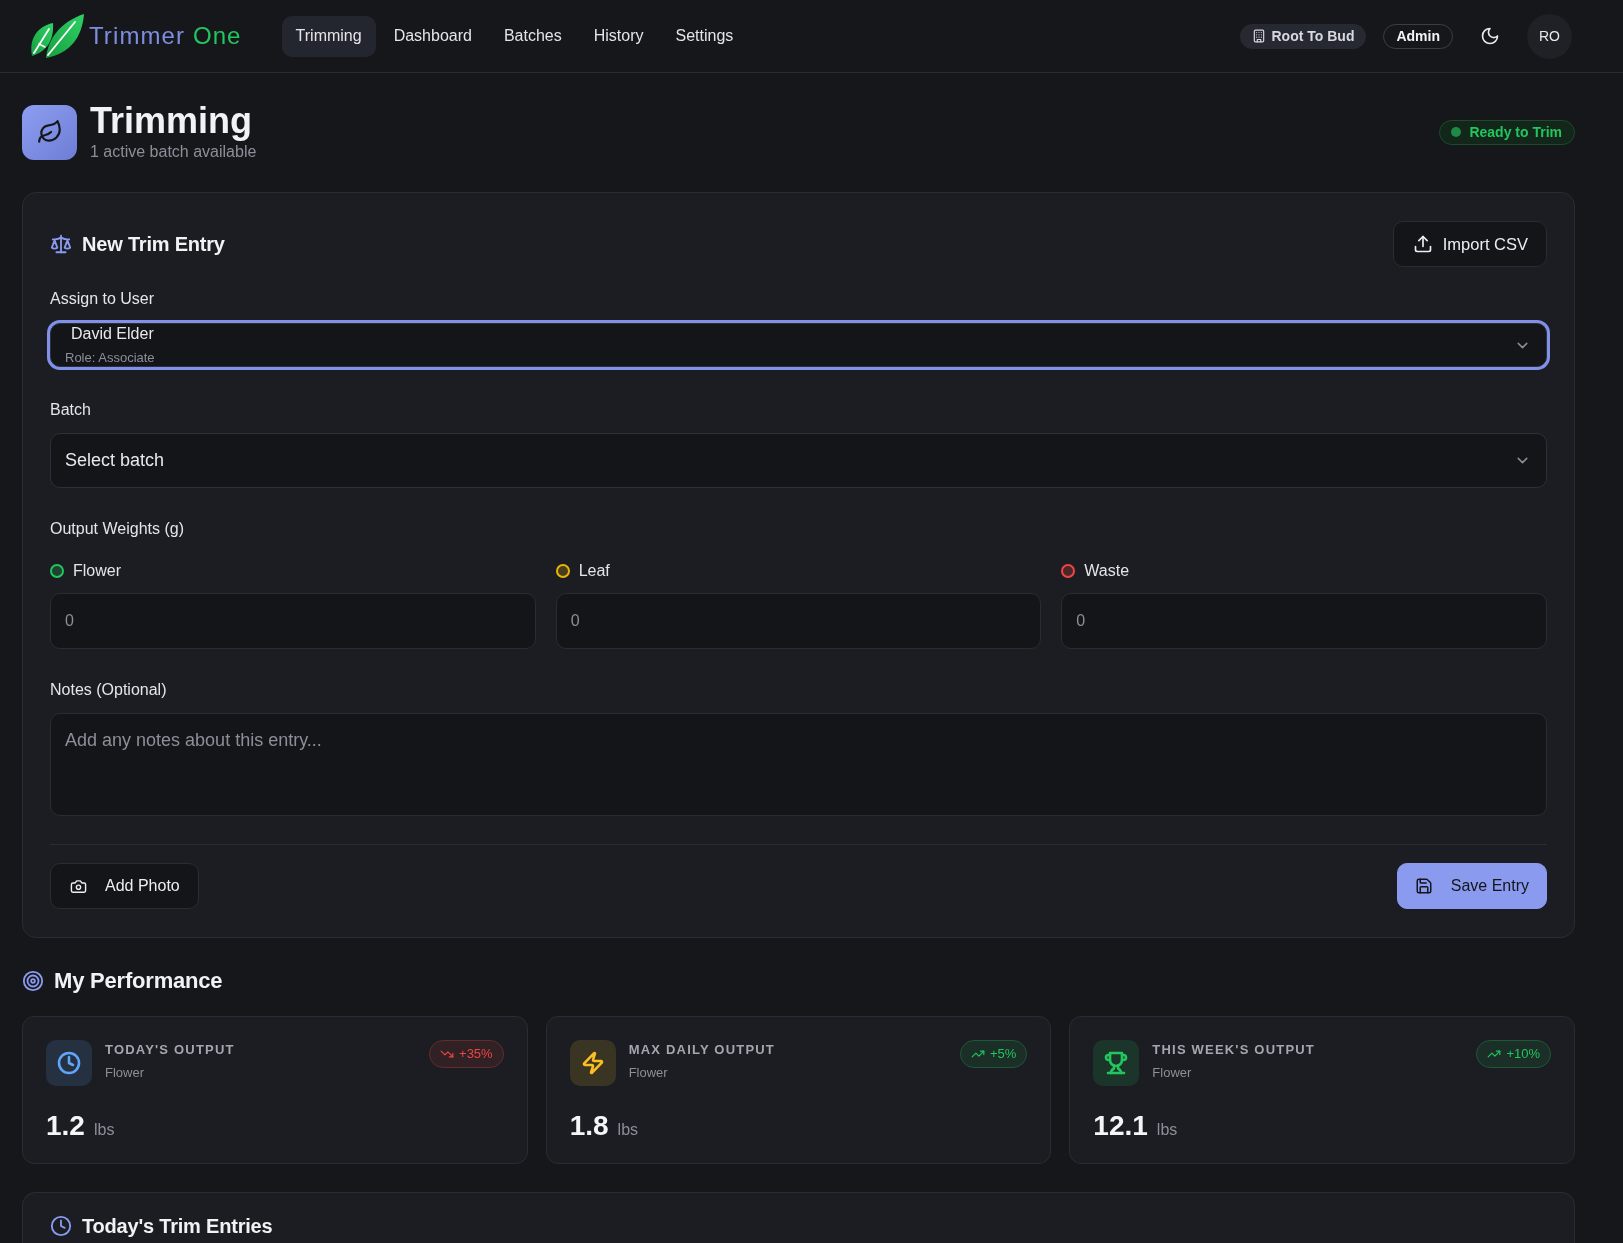  Describe the element at coordinates (1003, 1054) in the screenshot. I see `change-value: +5%` at that location.